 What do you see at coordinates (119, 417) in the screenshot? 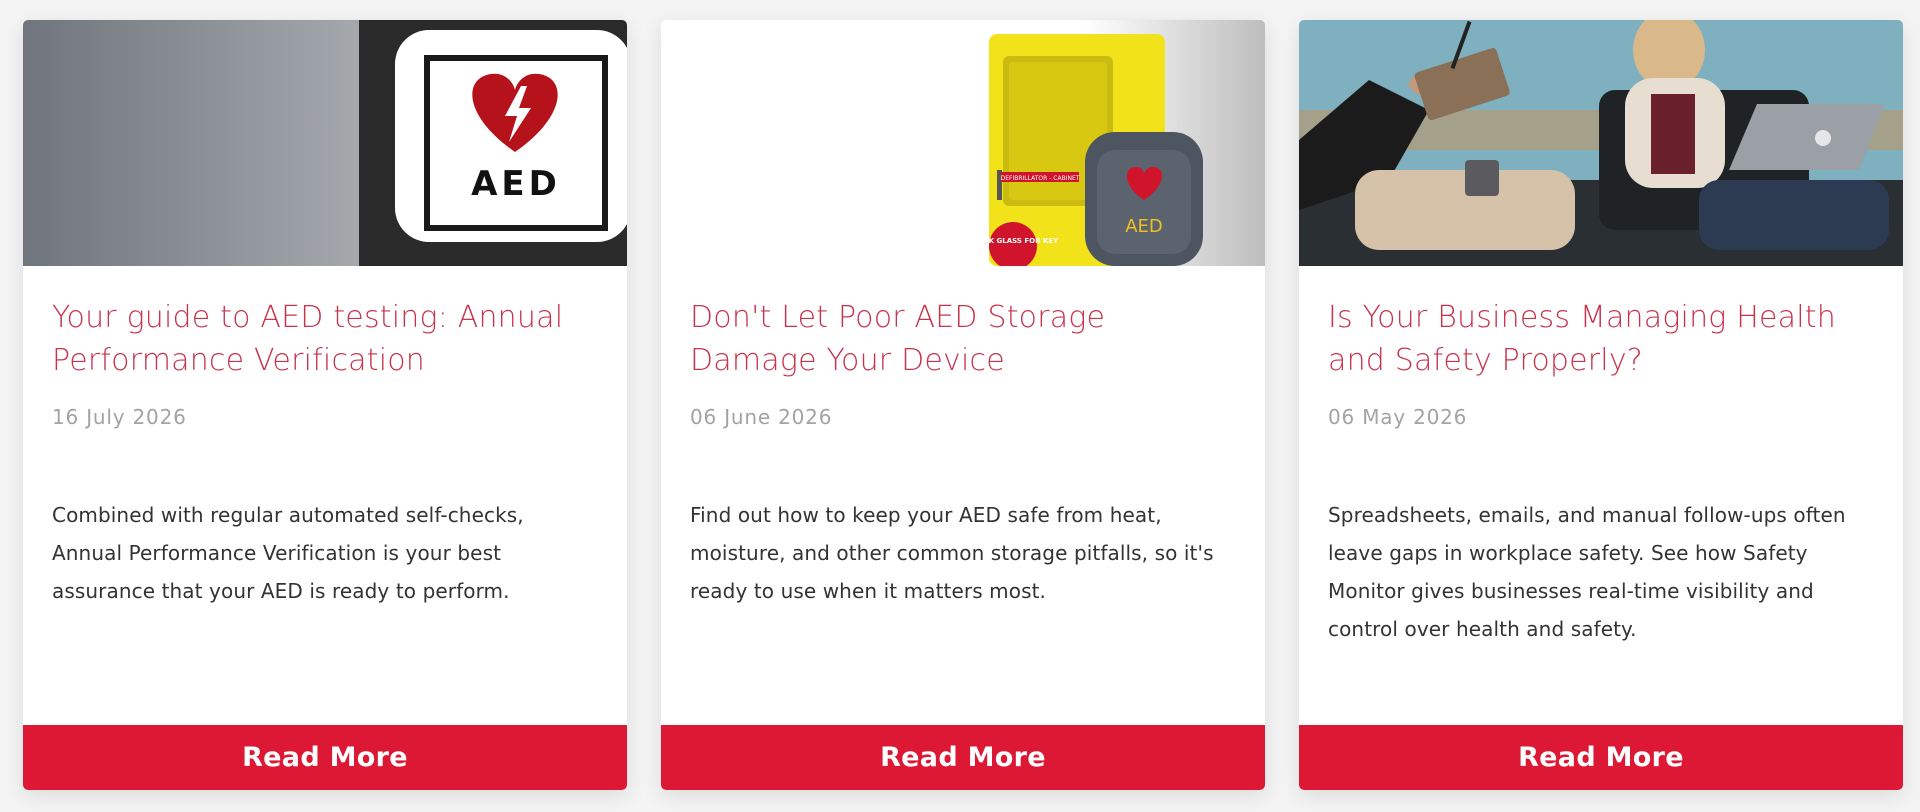
I see `post-date: 16 July 2026` at bounding box center [119, 417].